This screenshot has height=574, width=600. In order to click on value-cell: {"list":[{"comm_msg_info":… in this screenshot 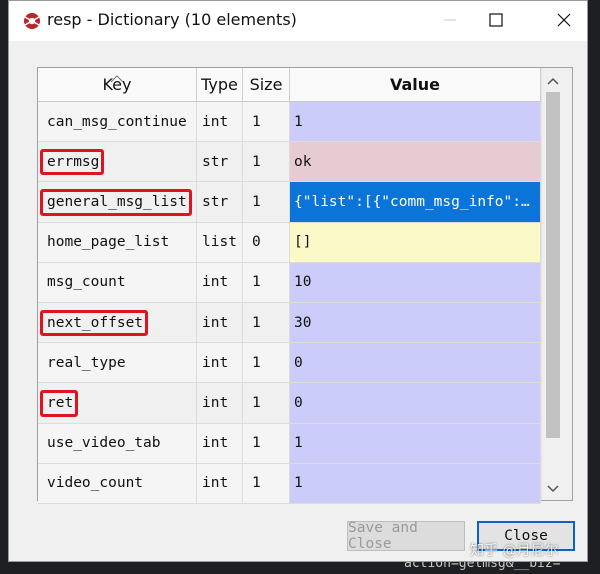, I will do `click(415, 202)`.